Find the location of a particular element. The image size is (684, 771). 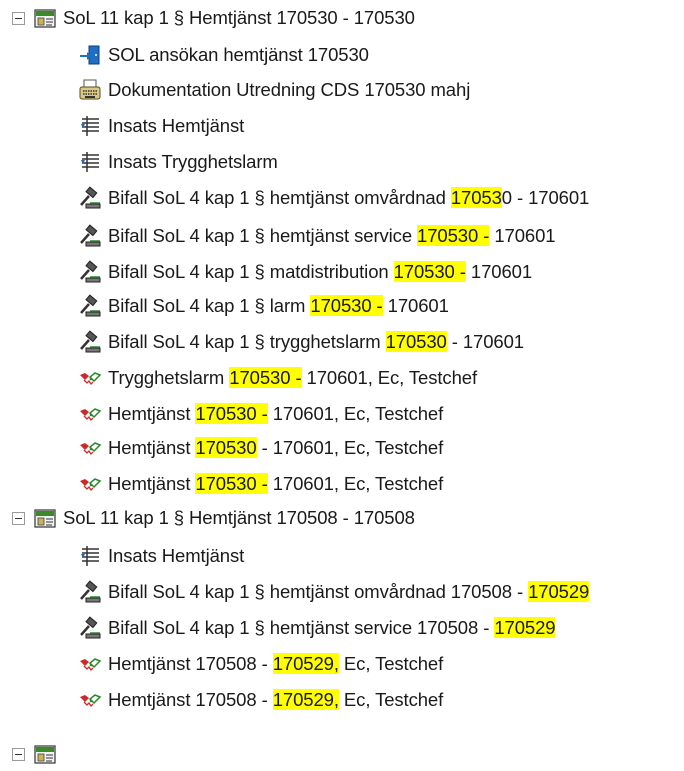

tree-node-documentation: Dokumentation Utredning CDS 170530 mahj is located at coordinates (274, 90).